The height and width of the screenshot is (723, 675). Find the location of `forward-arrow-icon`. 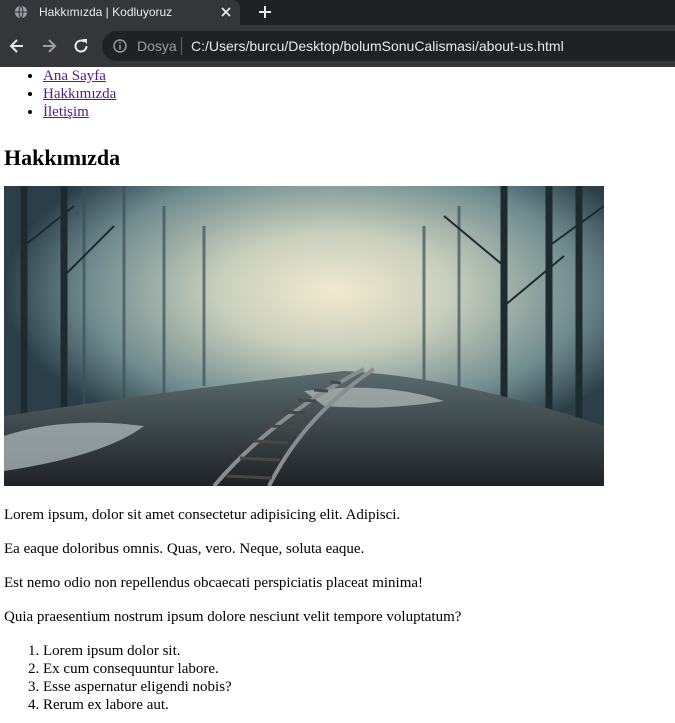

forward-arrow-icon is located at coordinates (49, 46).